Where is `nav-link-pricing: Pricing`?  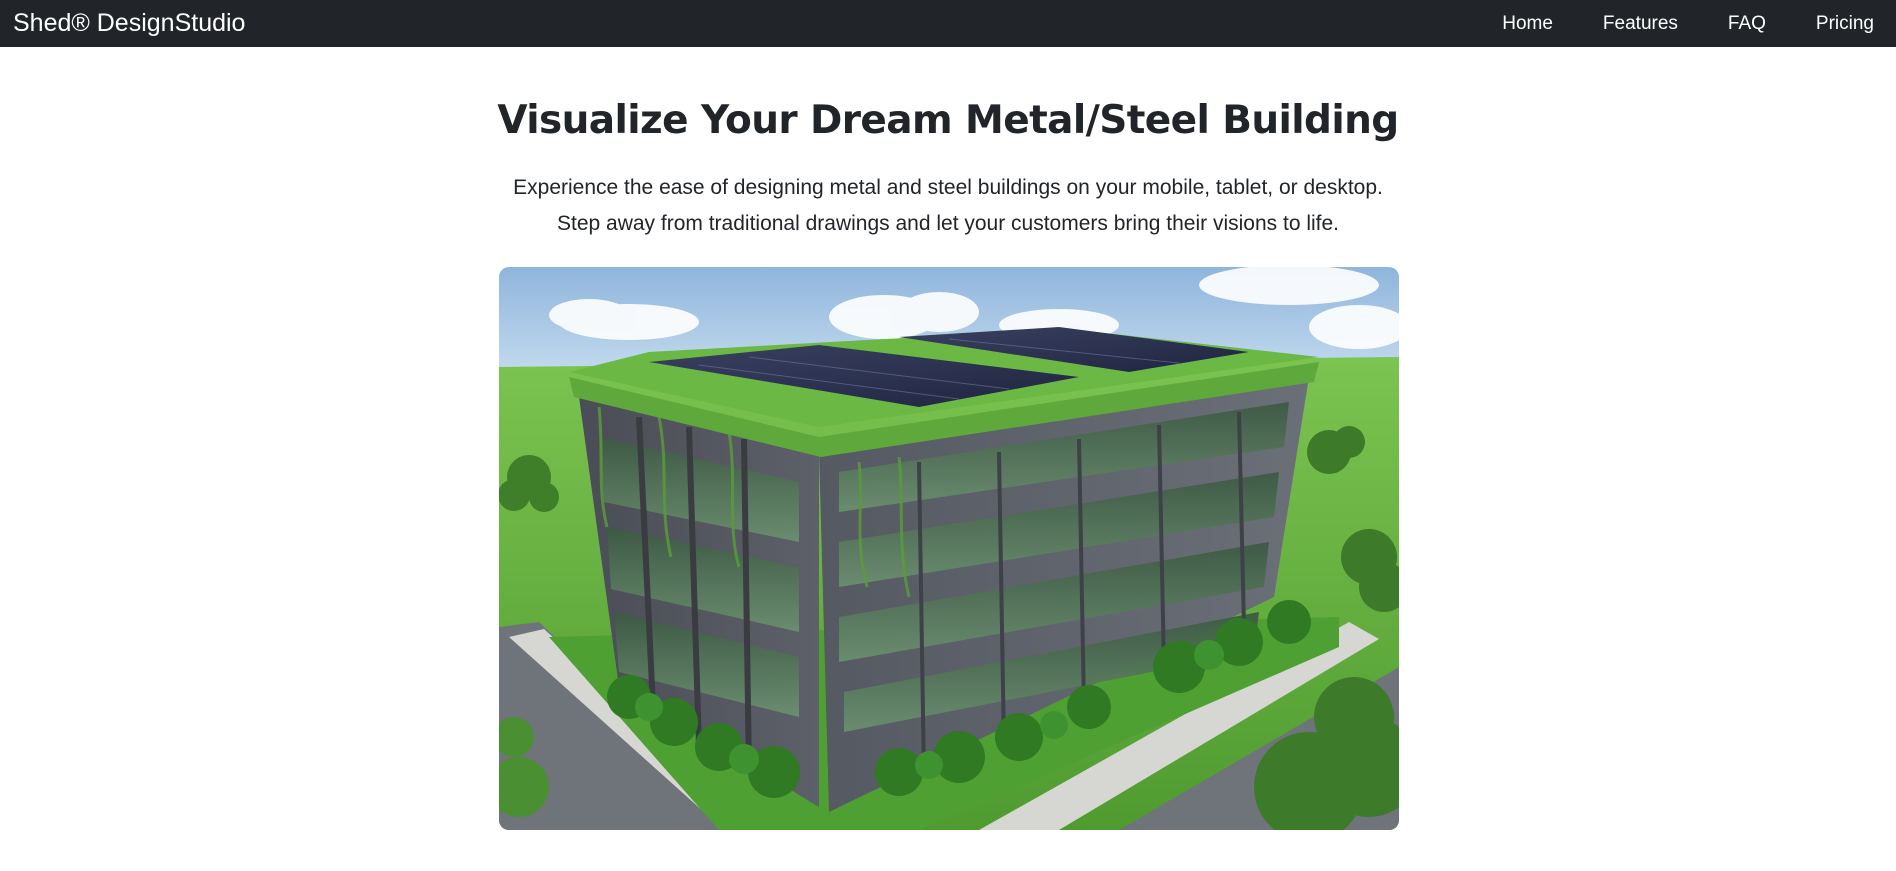 nav-link-pricing: Pricing is located at coordinates (1845, 24).